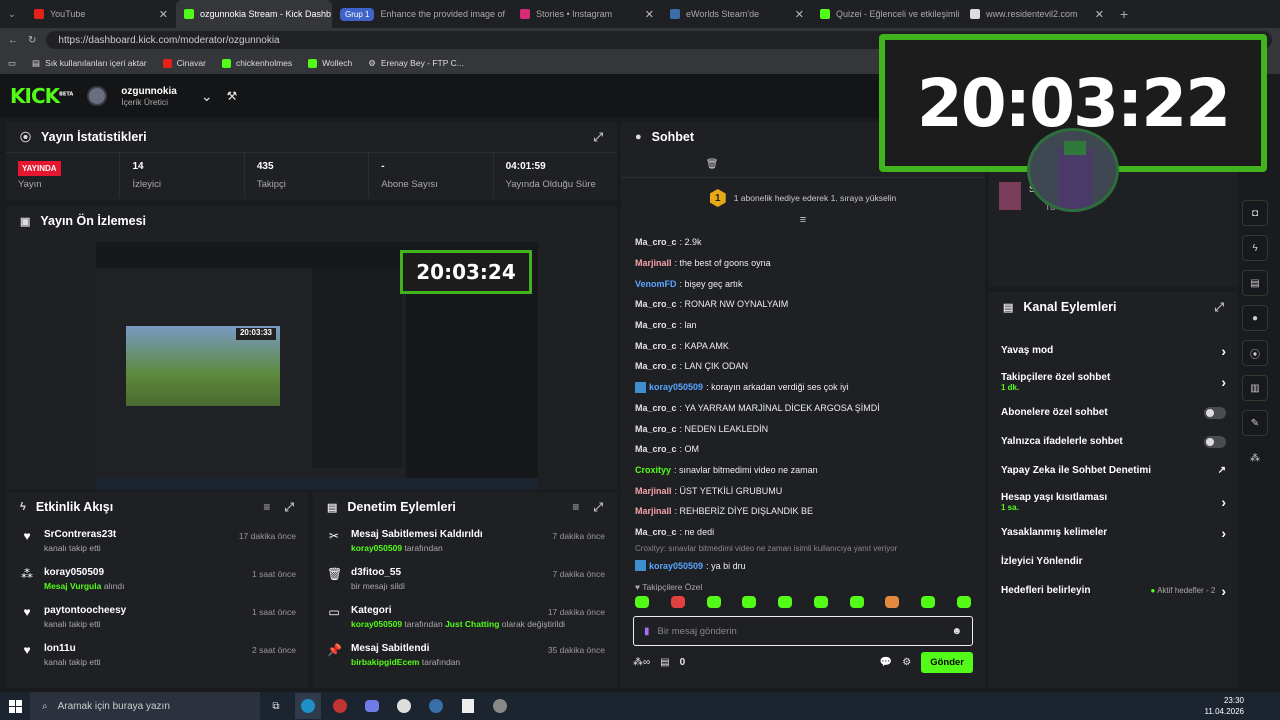 The width and height of the screenshot is (1280, 720). Describe the element at coordinates (1255, 423) in the screenshot. I see `wrench-icon: ✎` at that location.